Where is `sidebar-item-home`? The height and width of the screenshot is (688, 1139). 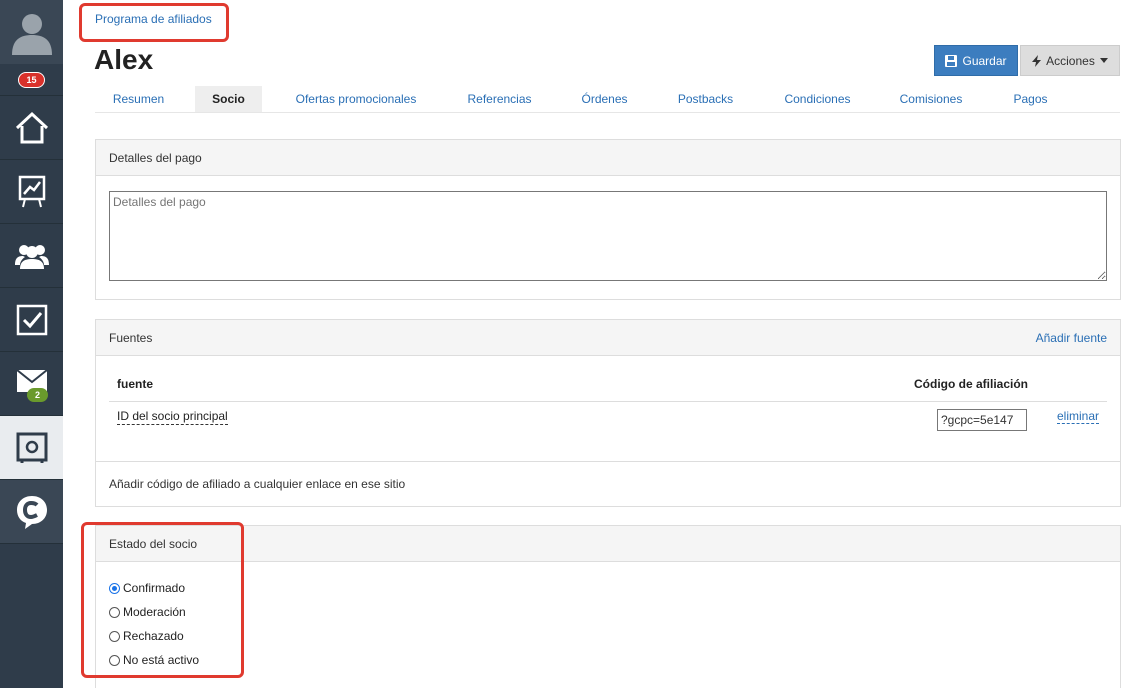 sidebar-item-home is located at coordinates (31, 128).